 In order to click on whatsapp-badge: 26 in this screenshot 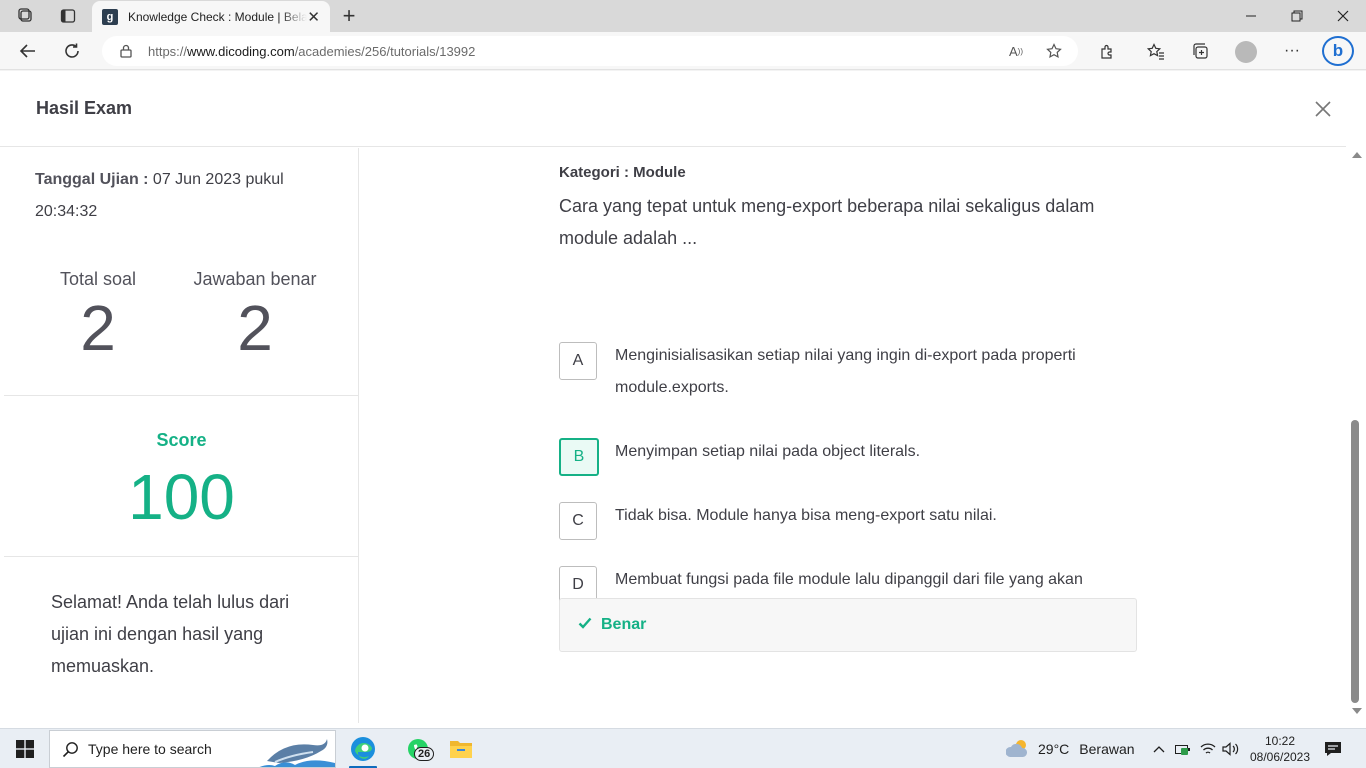, I will do `click(424, 754)`.